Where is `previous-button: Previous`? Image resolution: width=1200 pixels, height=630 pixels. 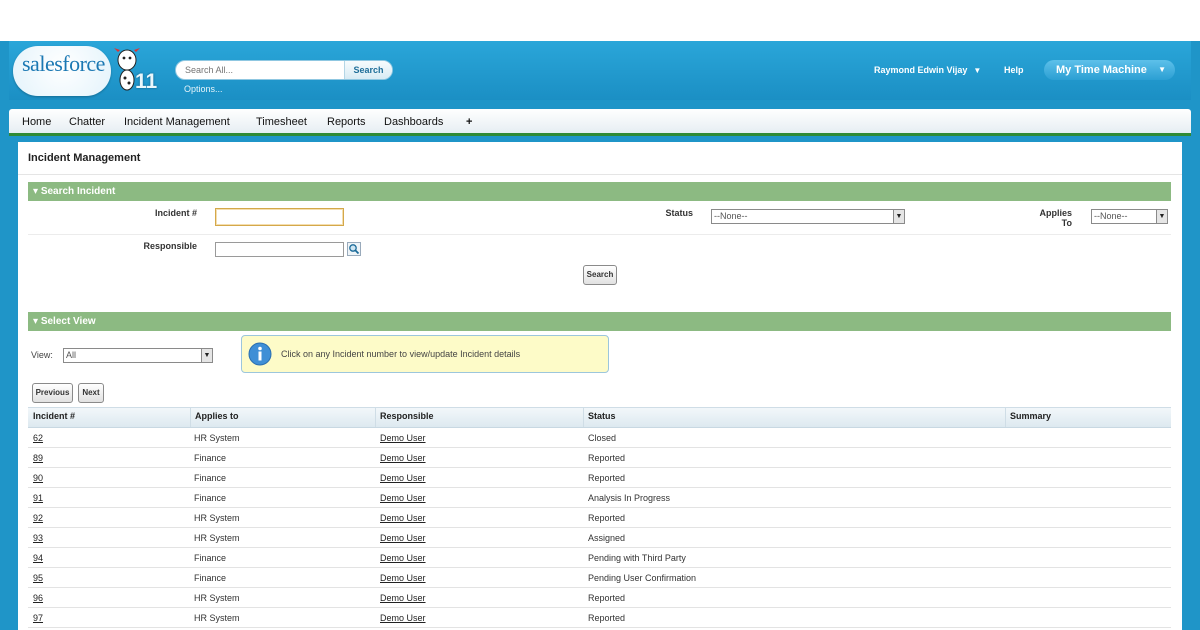
previous-button: Previous is located at coordinates (52, 393).